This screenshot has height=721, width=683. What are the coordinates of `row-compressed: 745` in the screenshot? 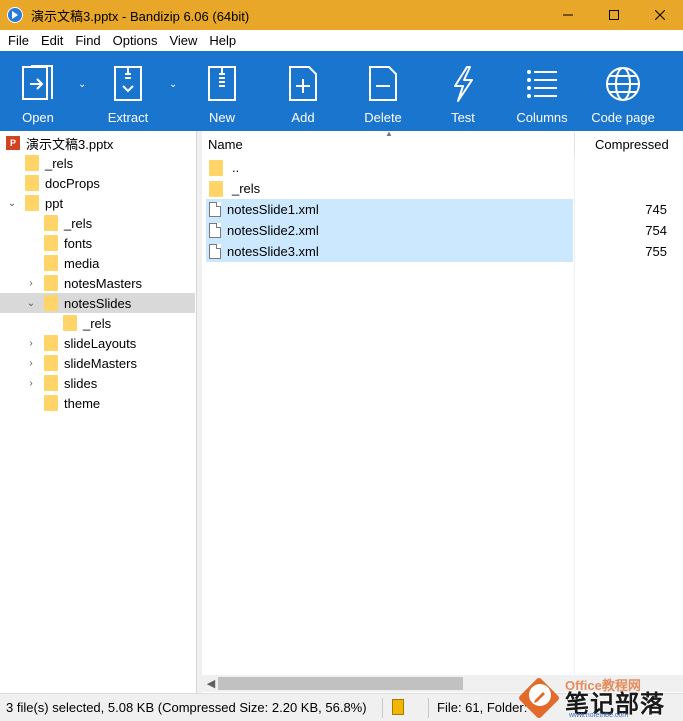 It's located at (656, 209).